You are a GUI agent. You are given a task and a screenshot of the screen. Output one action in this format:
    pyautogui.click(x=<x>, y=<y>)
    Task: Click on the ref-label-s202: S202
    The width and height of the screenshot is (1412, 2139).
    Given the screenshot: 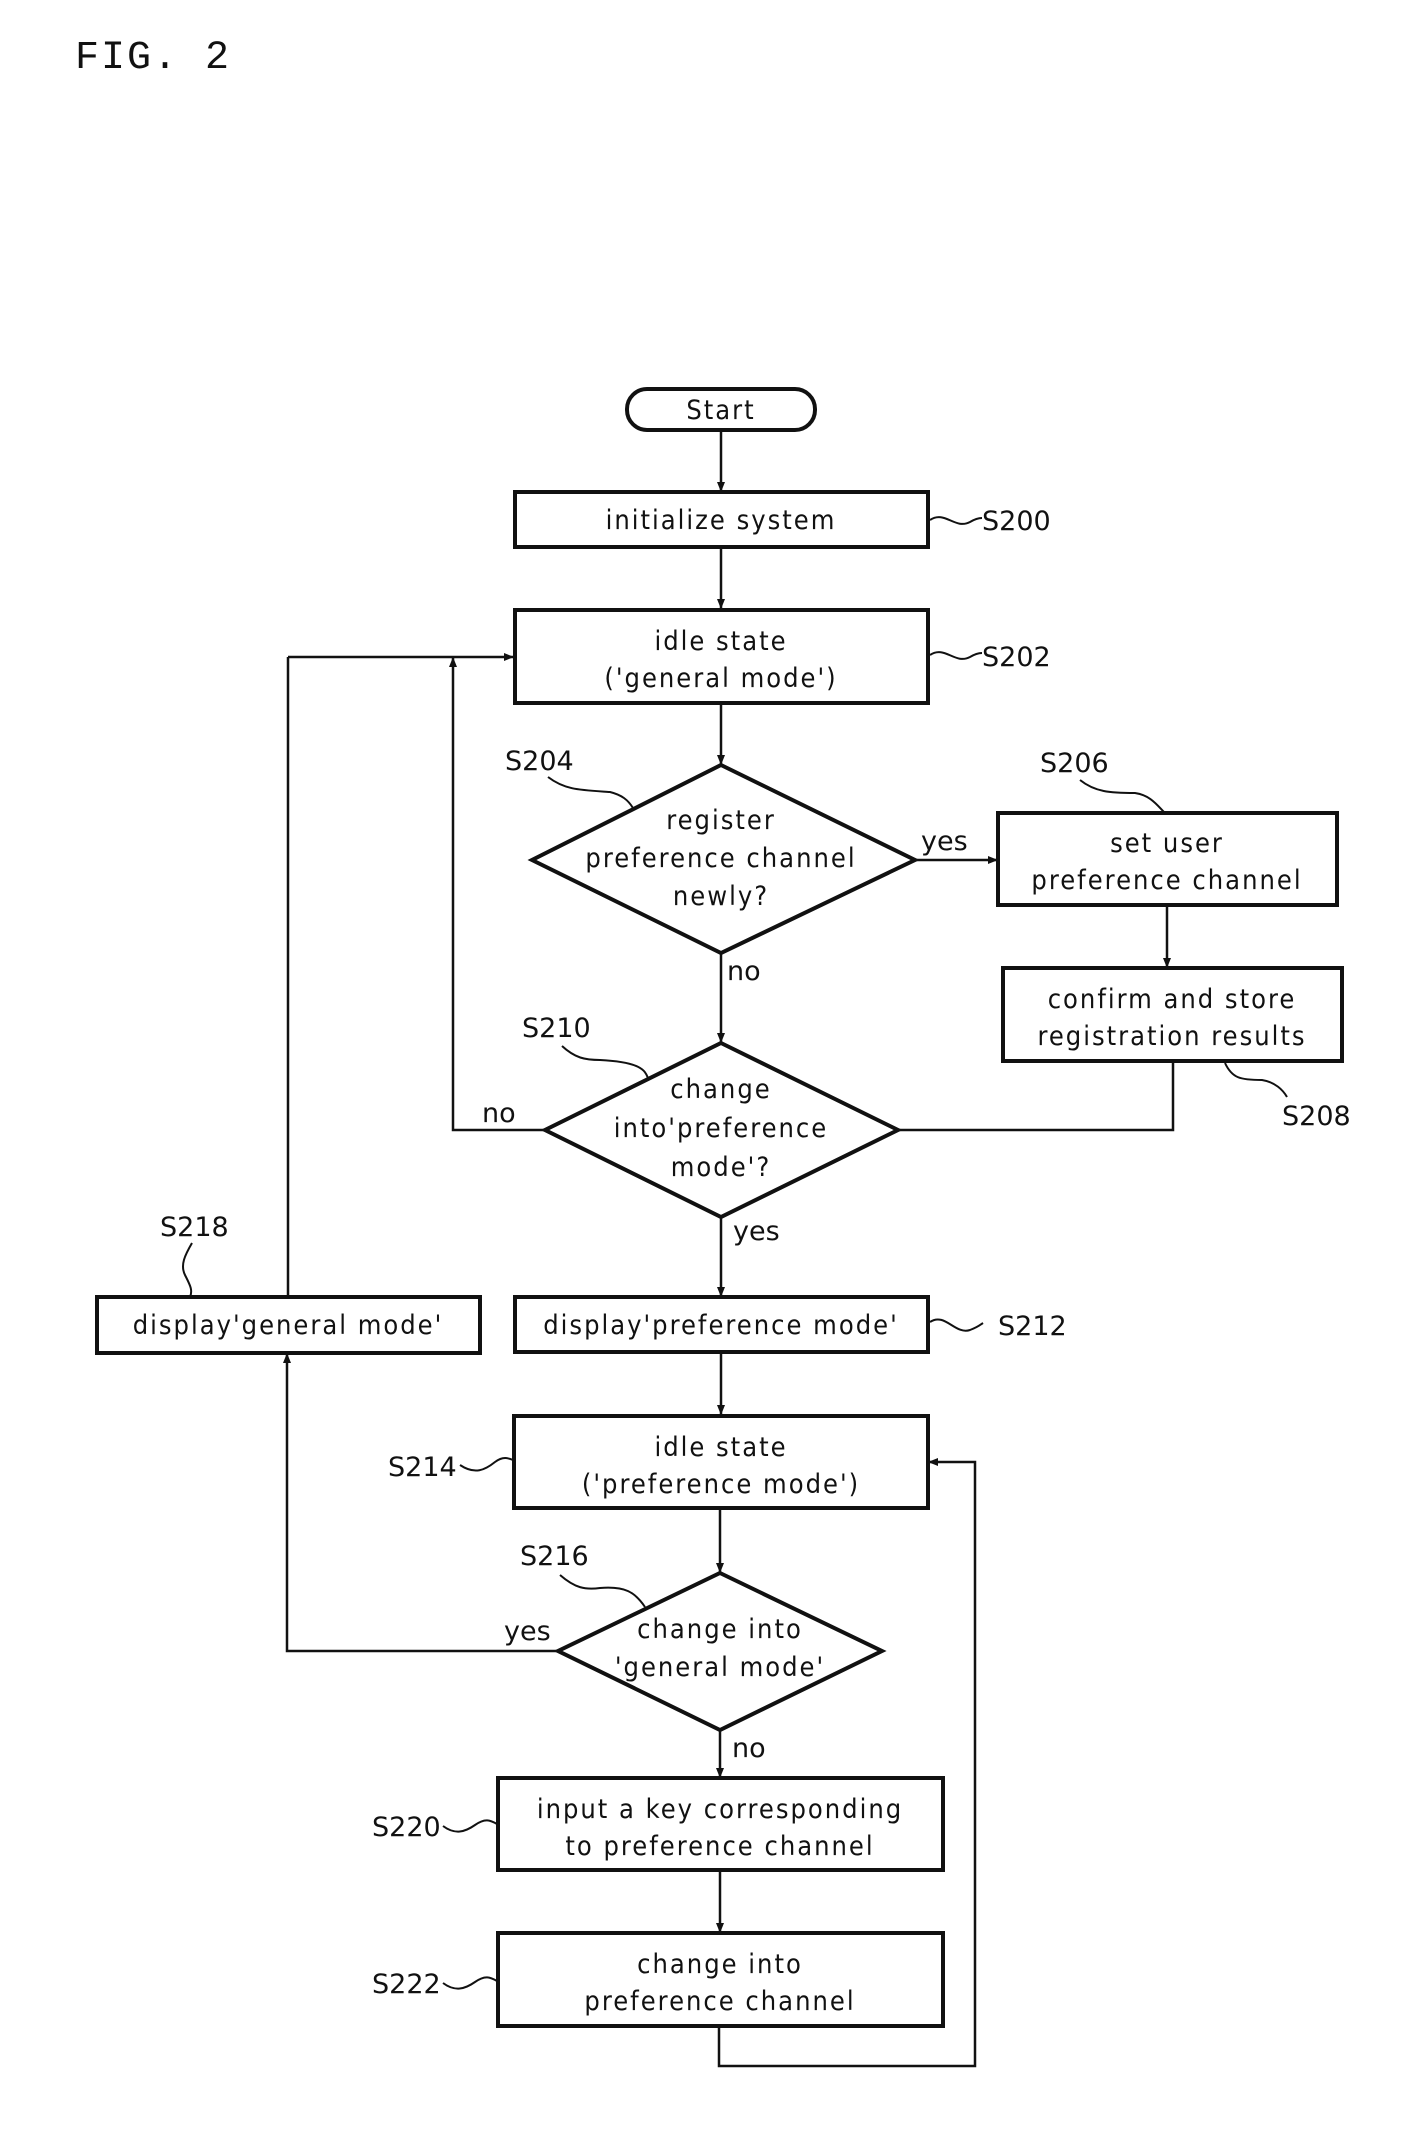 What is the action you would take?
    pyautogui.click(x=1016, y=657)
    